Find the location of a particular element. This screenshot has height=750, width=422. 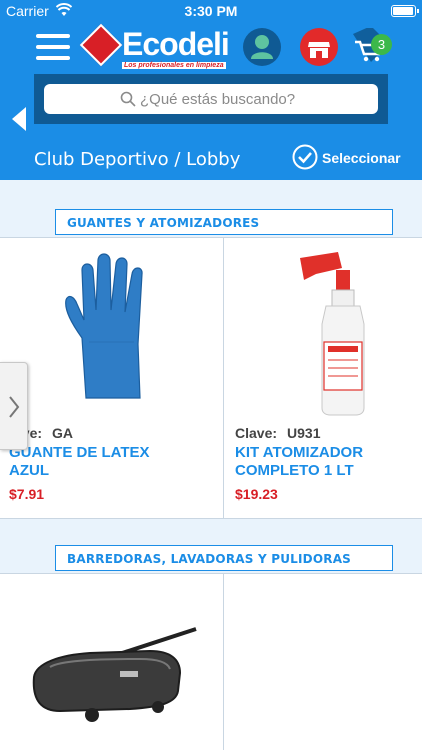

profile-button is located at coordinates (262, 47).